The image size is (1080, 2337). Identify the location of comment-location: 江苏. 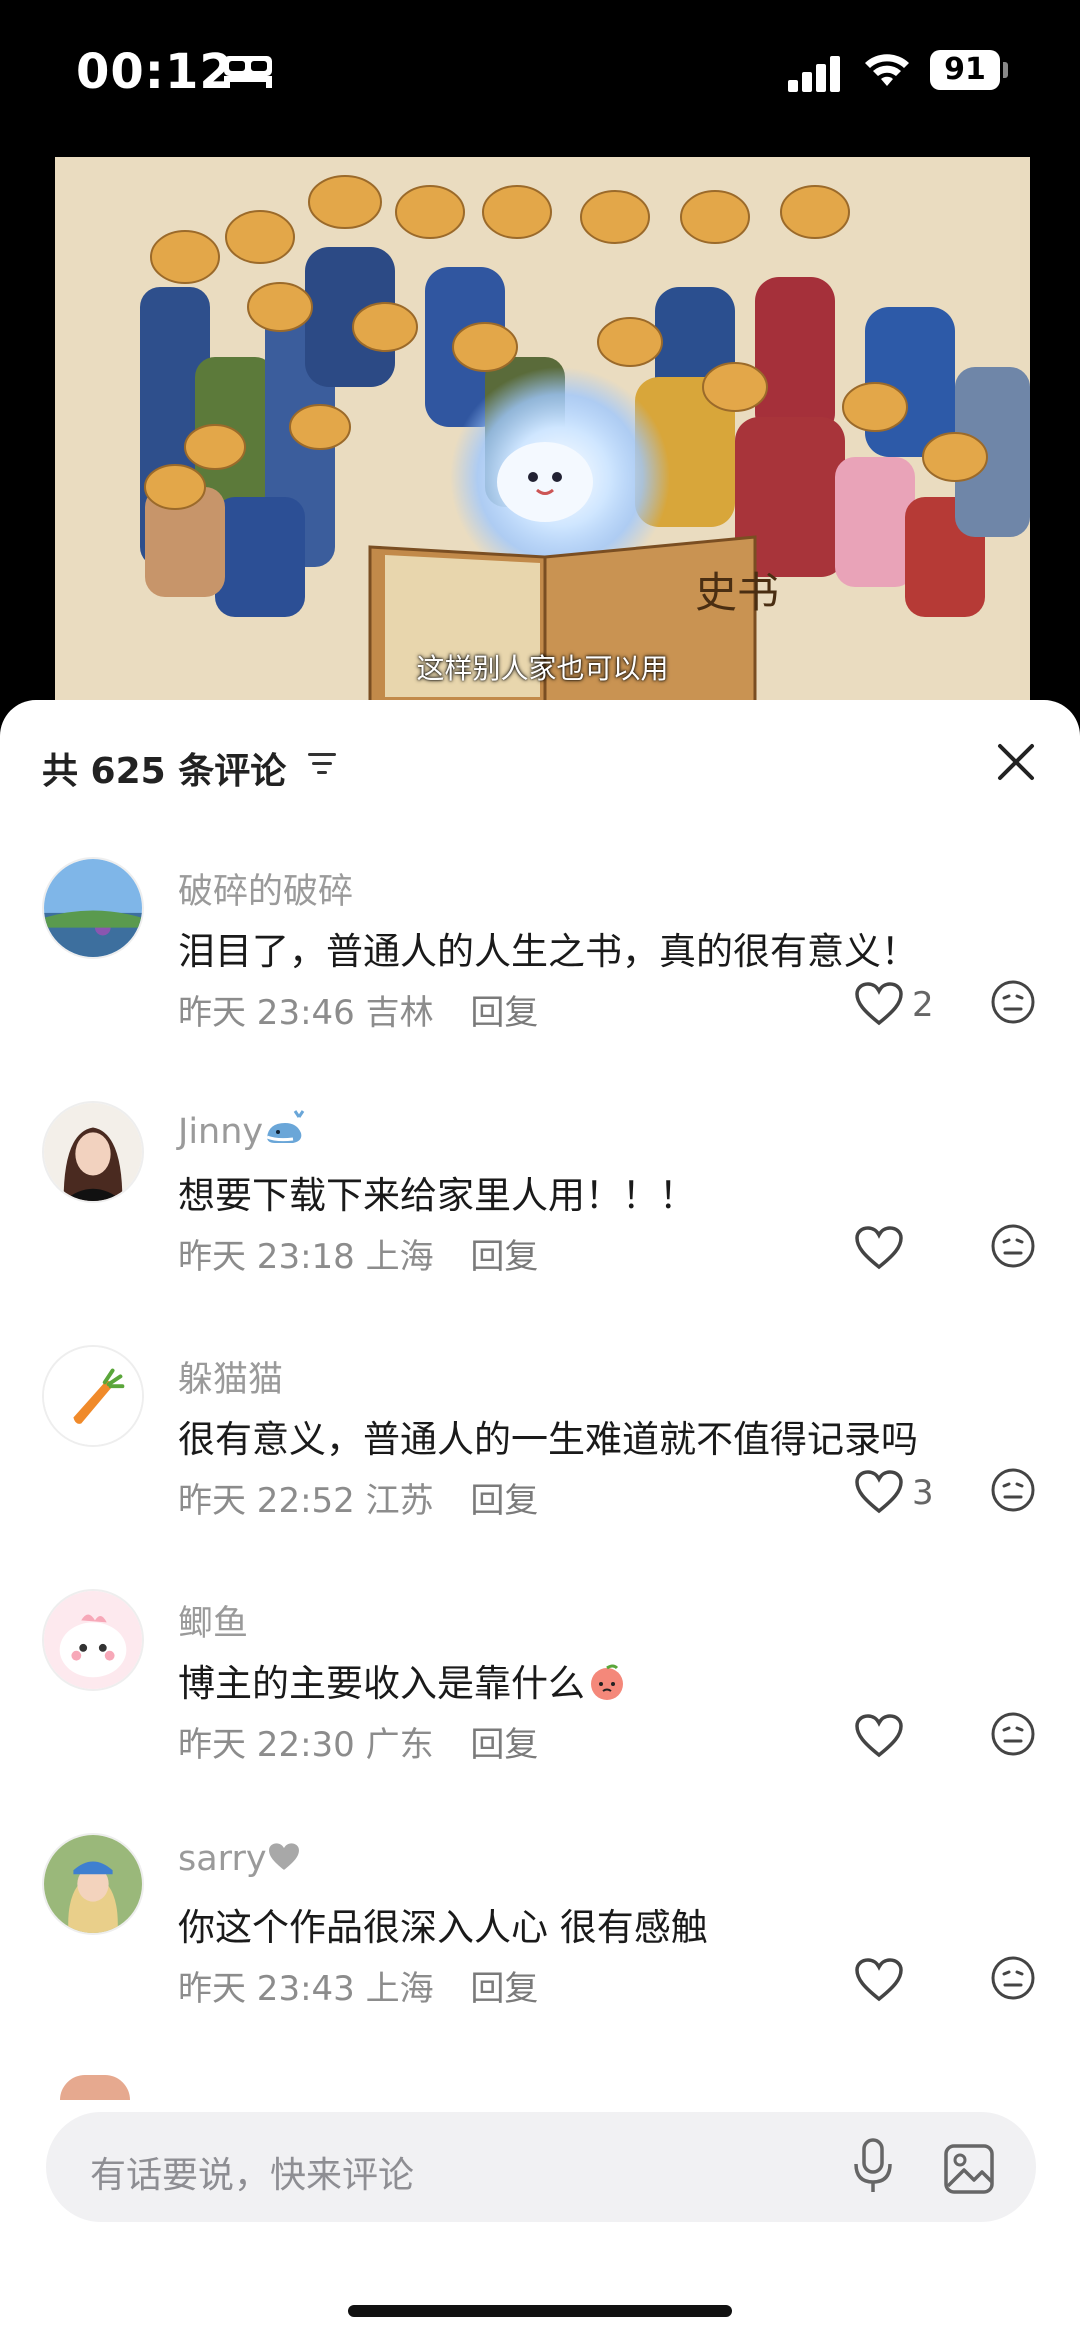
(399, 1501).